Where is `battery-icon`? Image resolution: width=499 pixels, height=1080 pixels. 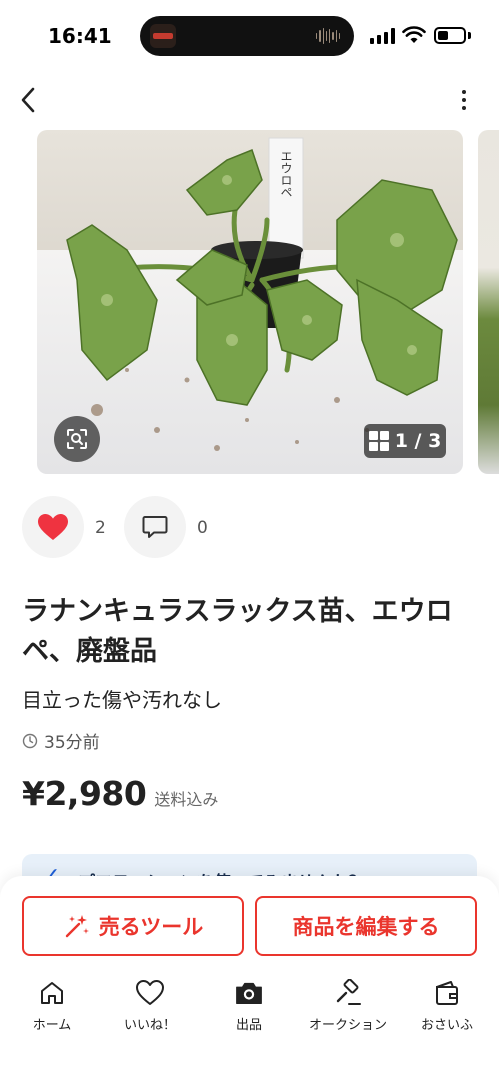
battery-icon is located at coordinates (450, 35).